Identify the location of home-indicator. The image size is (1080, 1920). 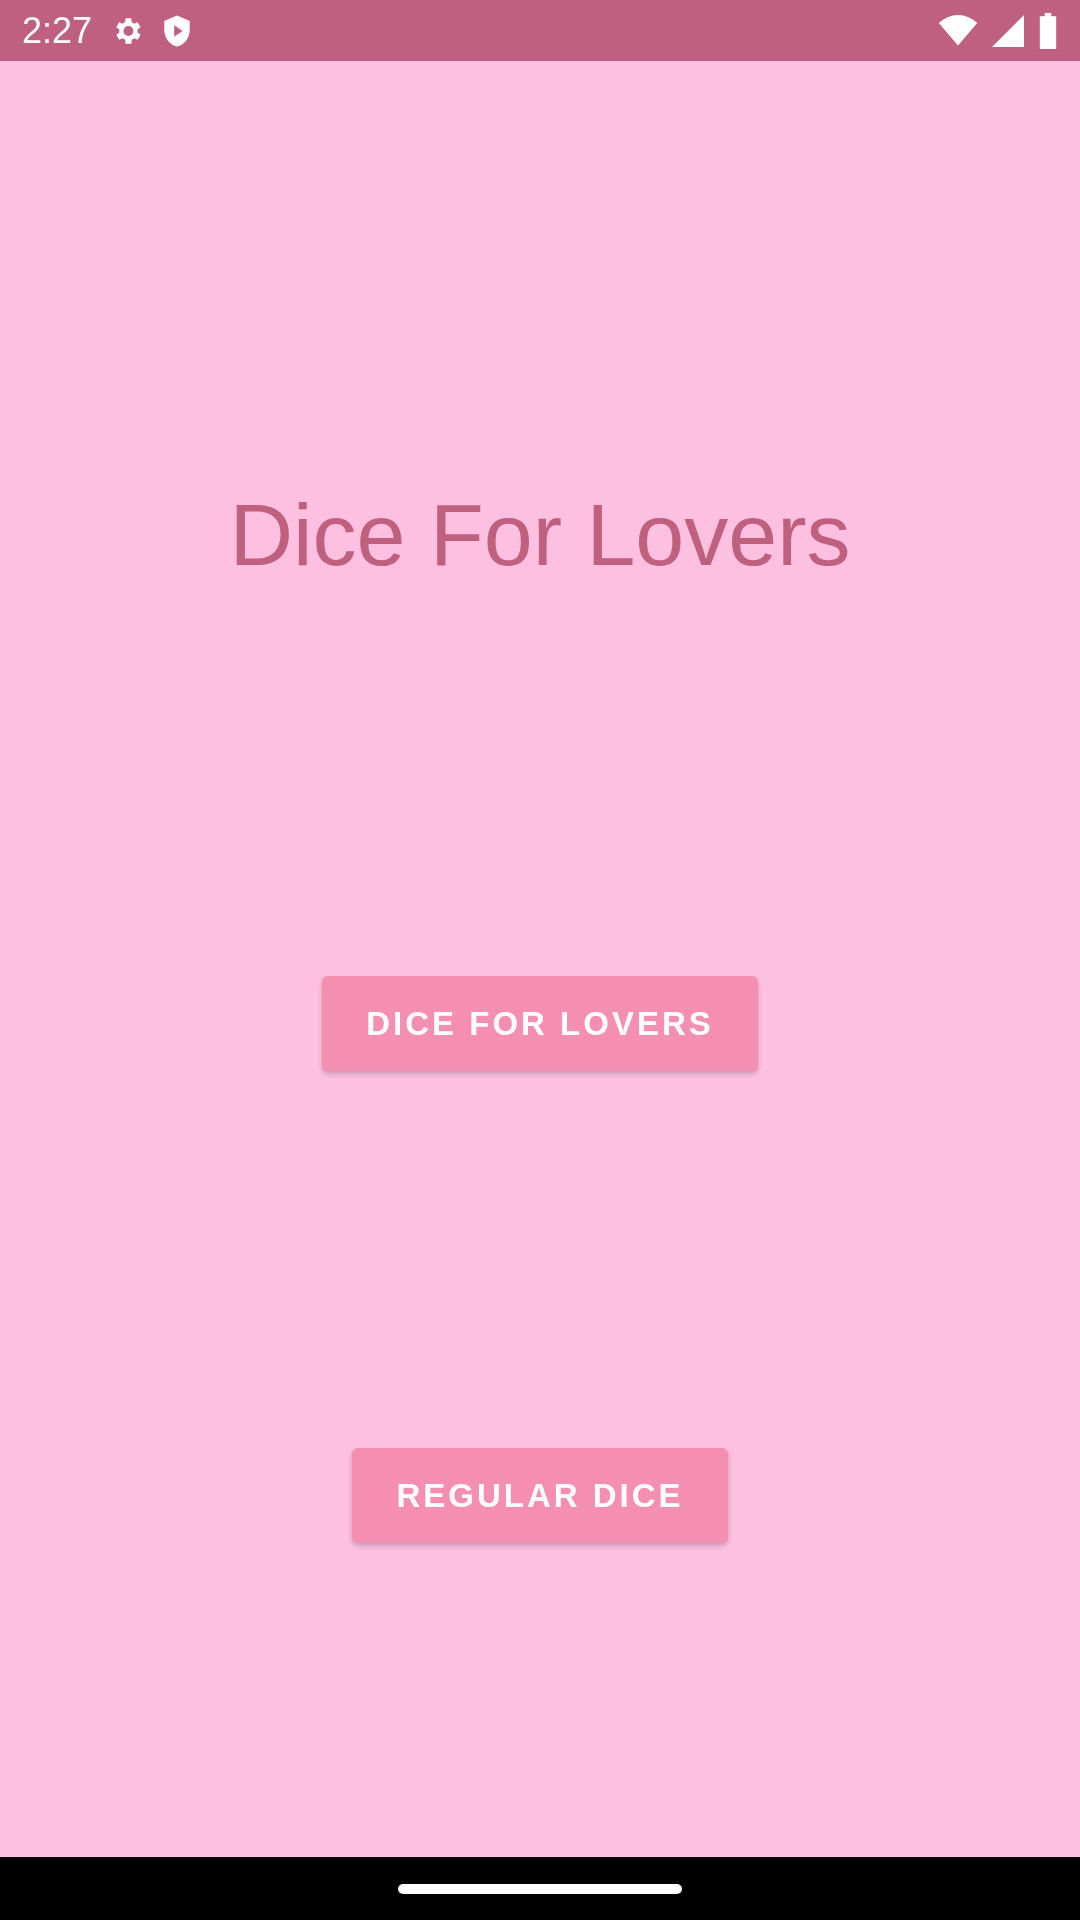
(540, 1888).